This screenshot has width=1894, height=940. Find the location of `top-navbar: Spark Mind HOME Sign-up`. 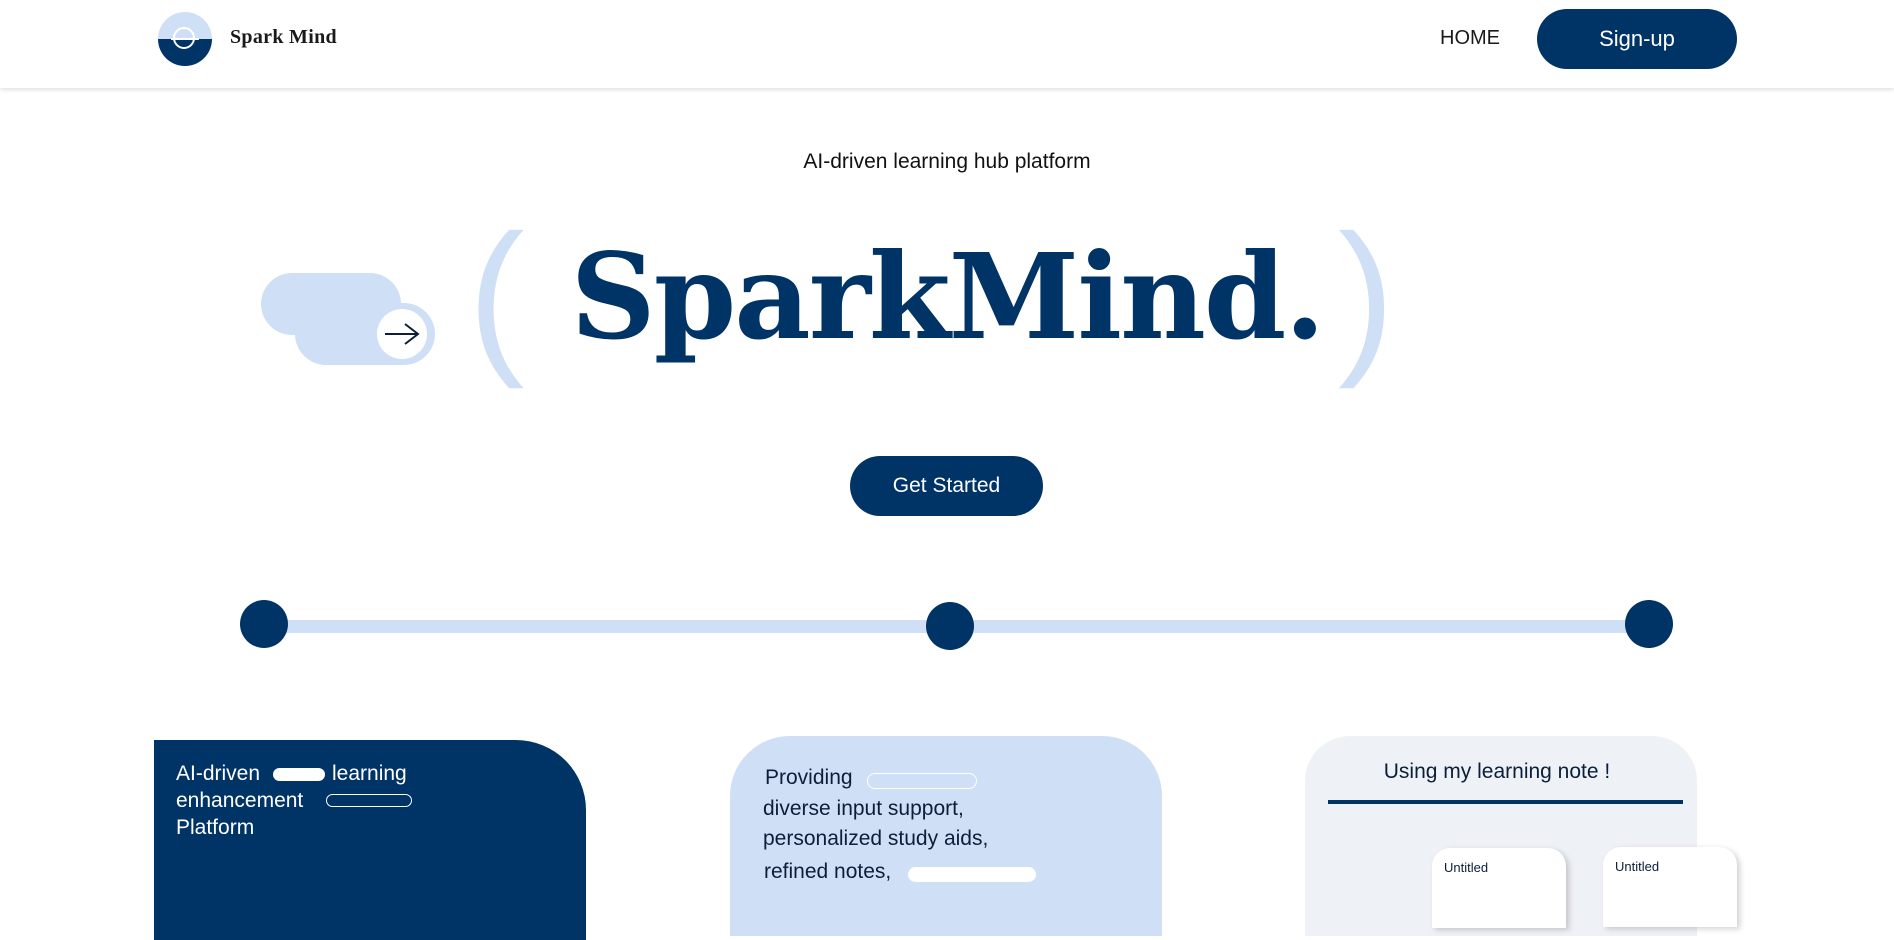

top-navbar: Spark Mind HOME Sign-up is located at coordinates (947, 44).